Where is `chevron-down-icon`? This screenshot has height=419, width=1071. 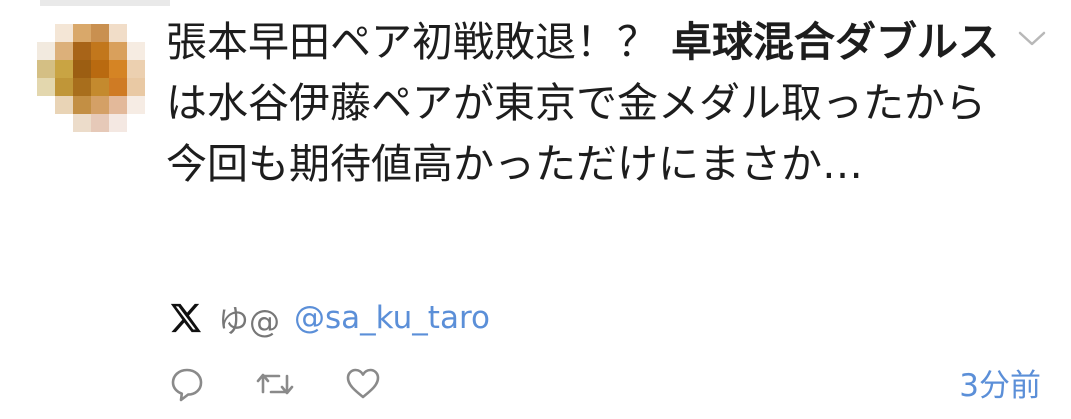 chevron-down-icon is located at coordinates (1032, 38).